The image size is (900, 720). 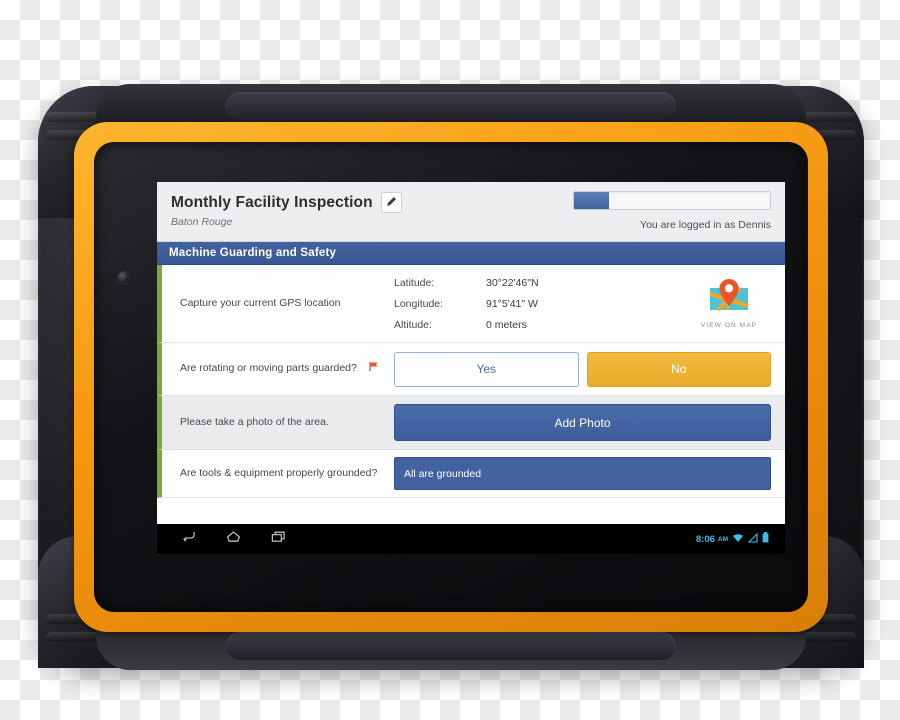 What do you see at coordinates (471, 212) in the screenshot?
I see `app-header: Monthly Facility Inspection Baton Rouge` at bounding box center [471, 212].